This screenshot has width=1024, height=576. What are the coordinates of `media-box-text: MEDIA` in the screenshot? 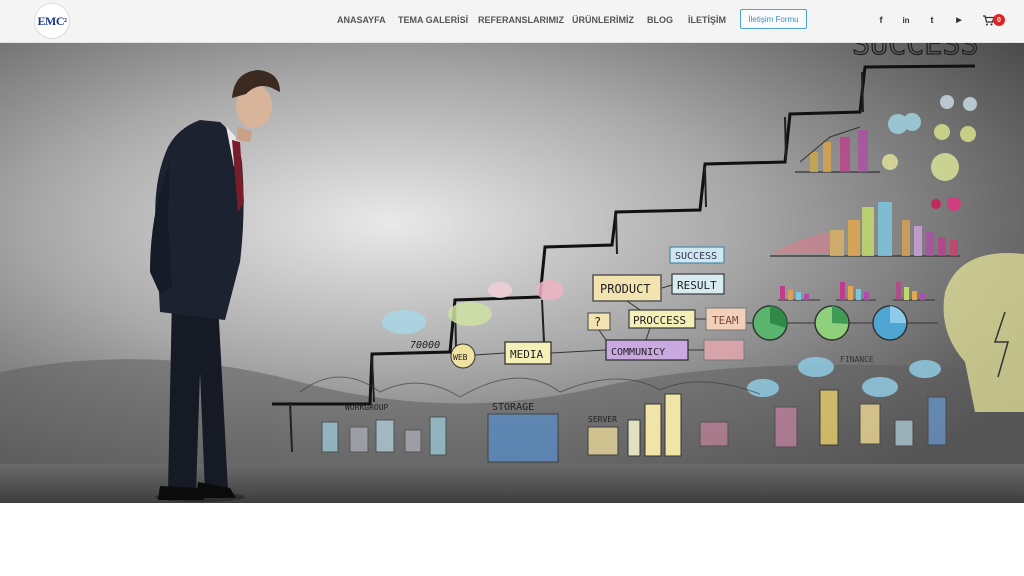 It's located at (526, 354).